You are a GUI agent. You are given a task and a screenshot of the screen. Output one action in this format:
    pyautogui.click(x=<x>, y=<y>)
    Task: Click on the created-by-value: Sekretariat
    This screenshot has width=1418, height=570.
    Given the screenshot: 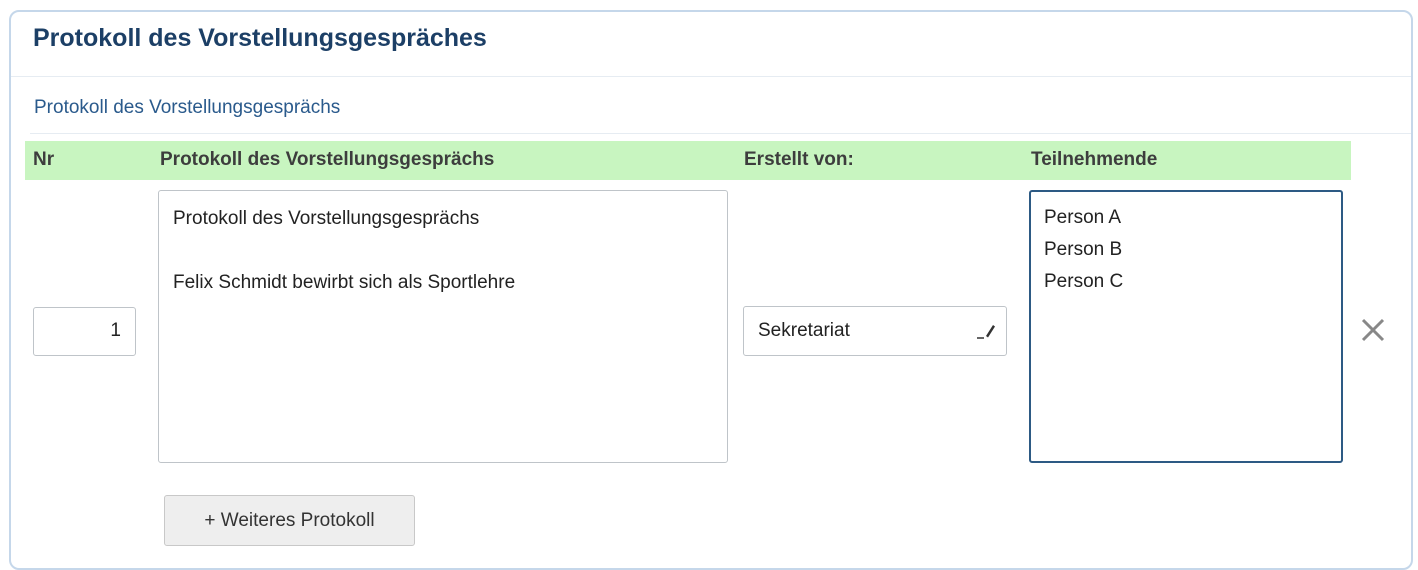 What is the action you would take?
    pyautogui.click(x=804, y=330)
    